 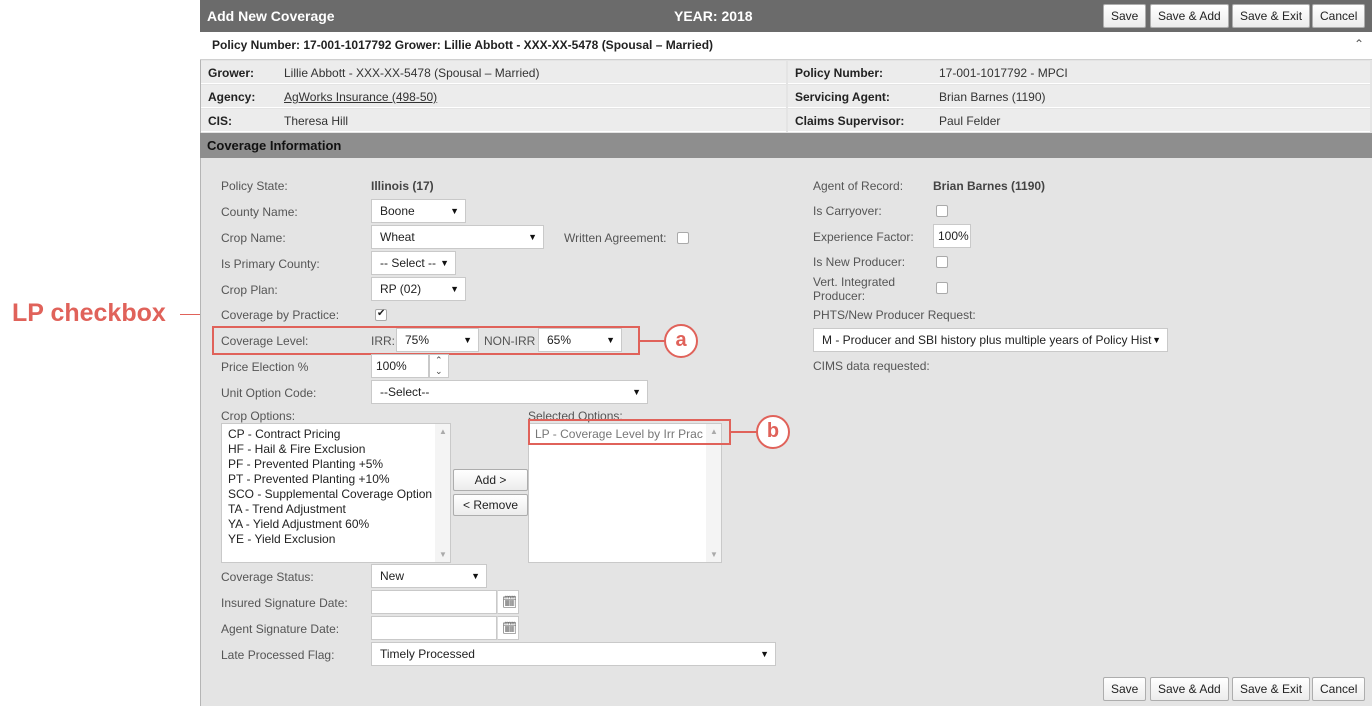 What do you see at coordinates (493, 96) in the screenshot?
I see `info-row-agency: Agency: AgWorks Insurance (498-50)` at bounding box center [493, 96].